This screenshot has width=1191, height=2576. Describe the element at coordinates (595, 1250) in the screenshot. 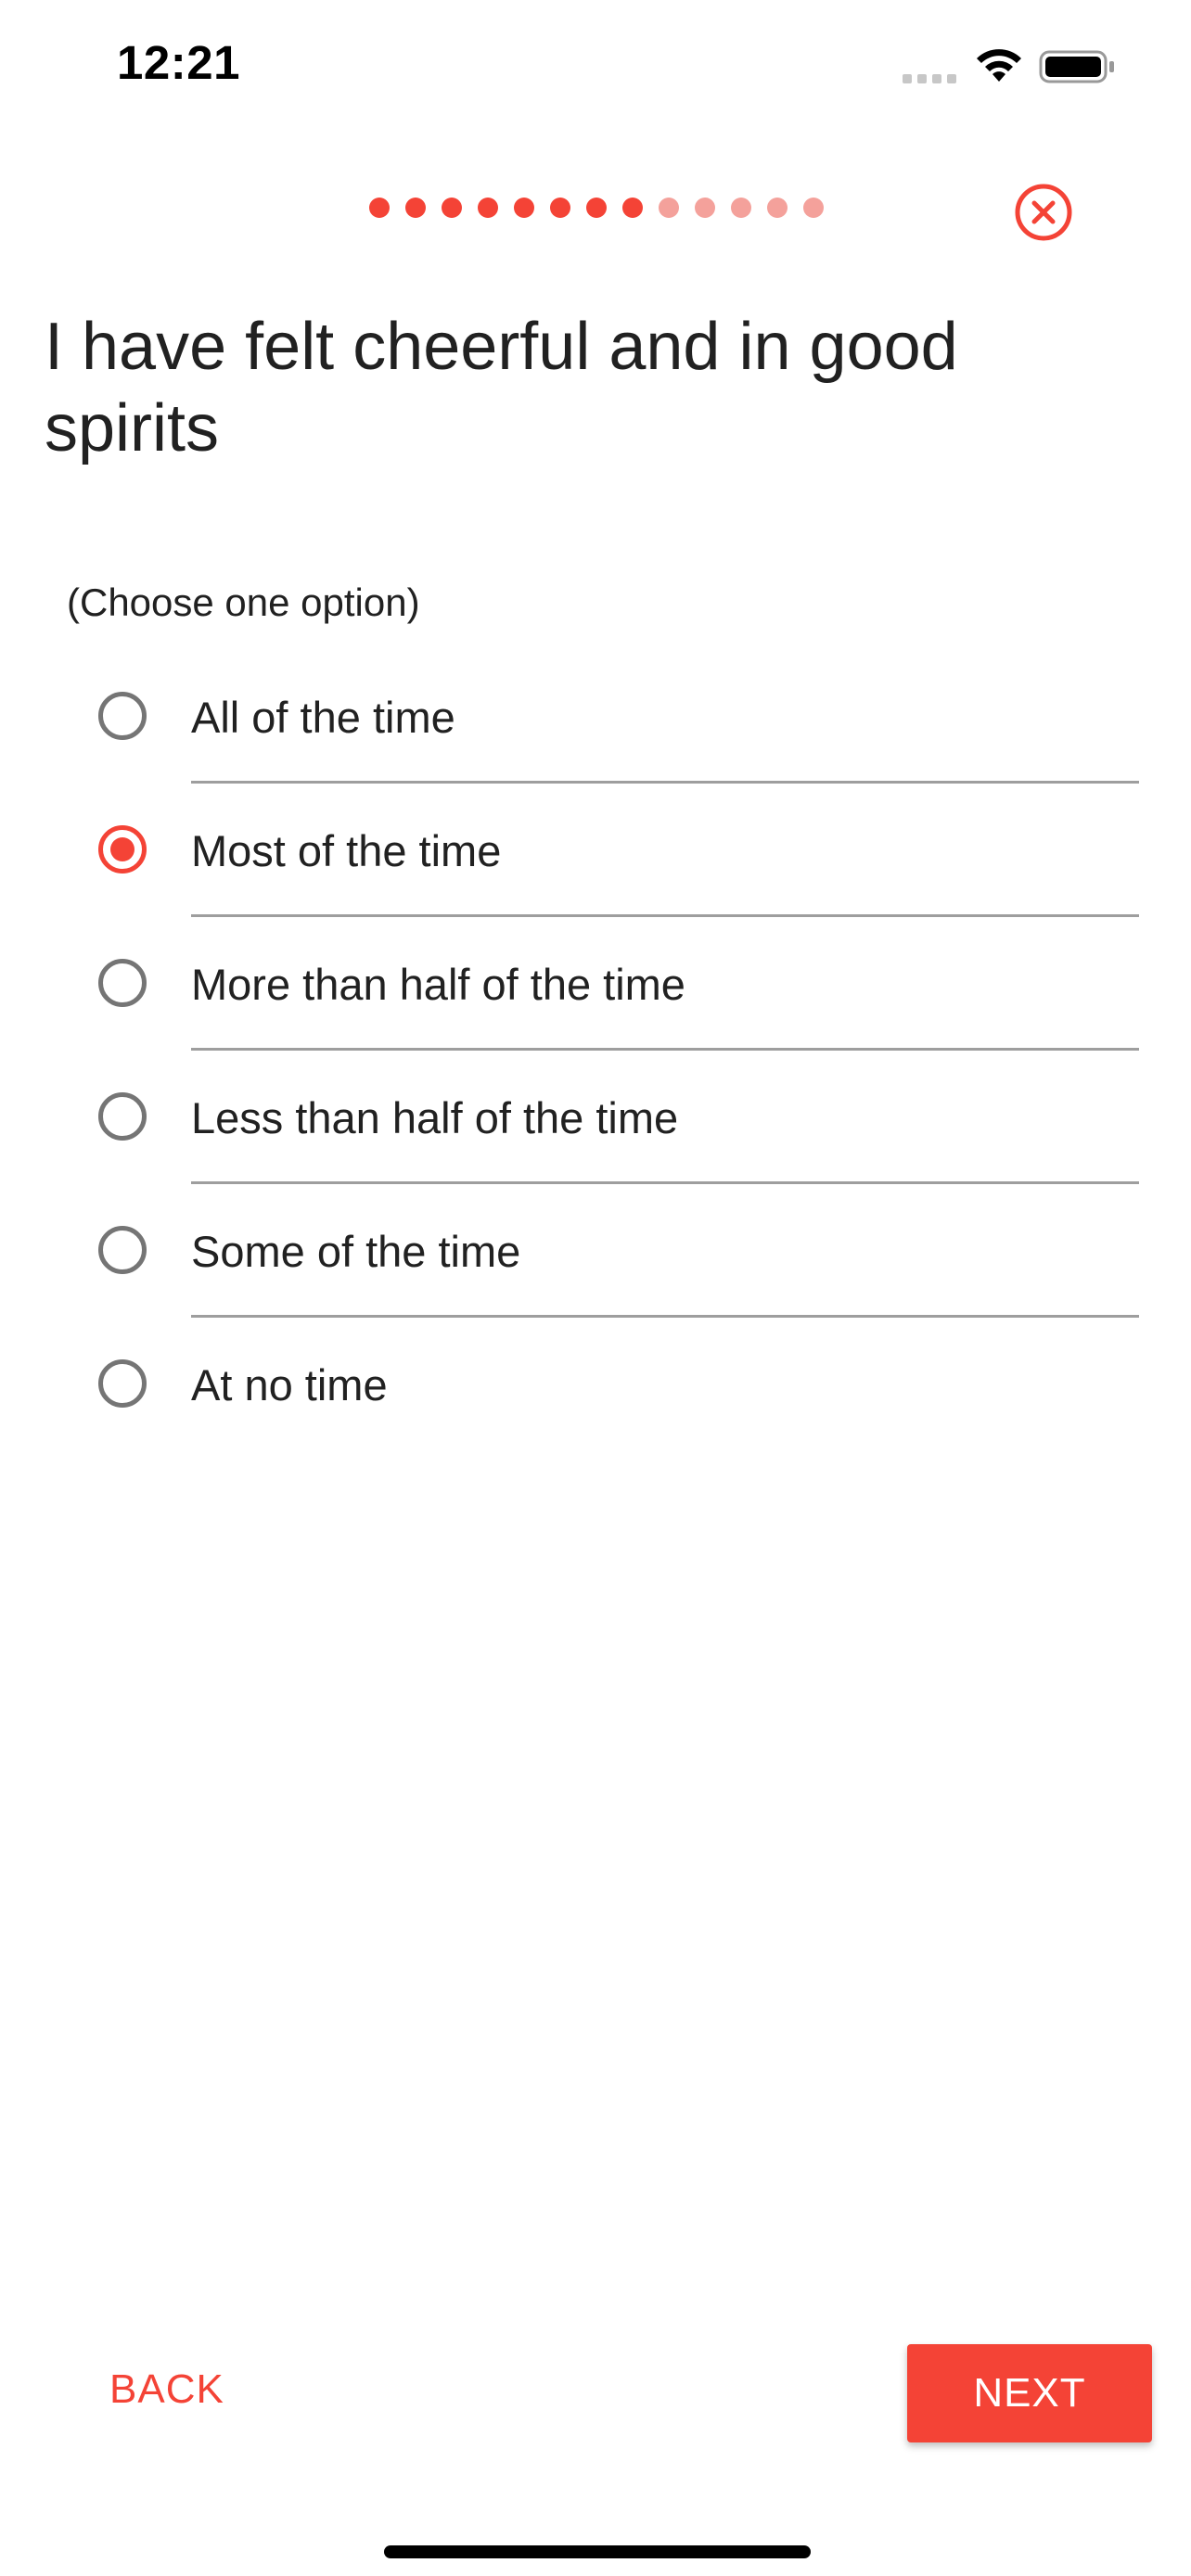

I see `option-row: Some of the time` at that location.